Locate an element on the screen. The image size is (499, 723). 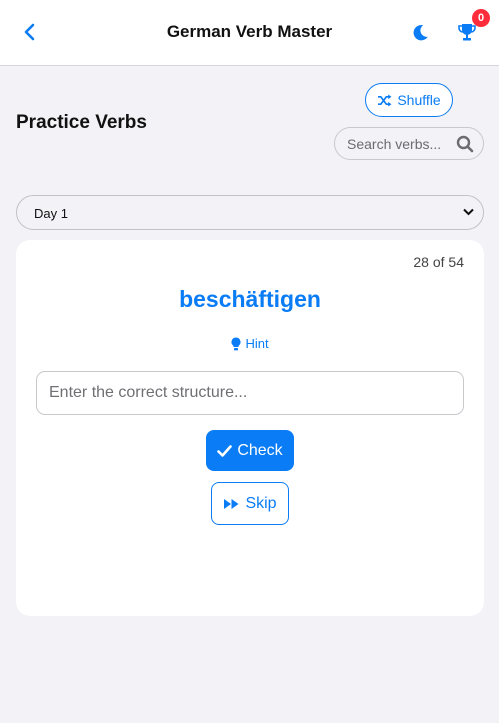
theme-toggle-button is located at coordinates (420, 32).